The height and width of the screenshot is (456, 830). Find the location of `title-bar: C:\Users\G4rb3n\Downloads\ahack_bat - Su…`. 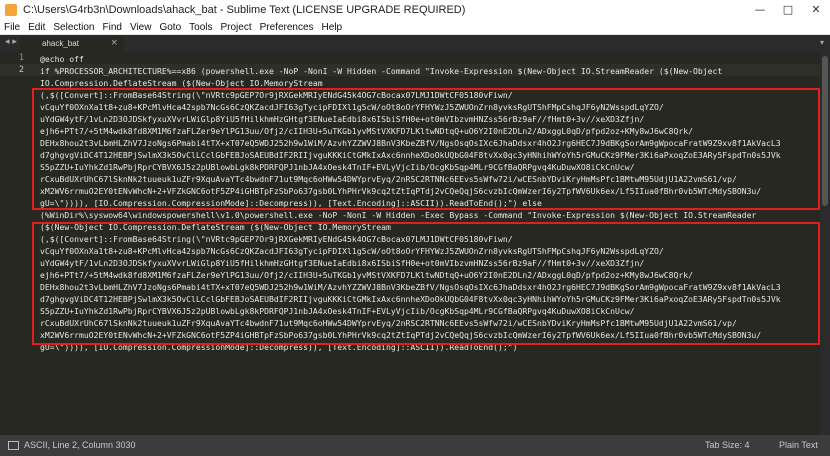

title-bar: C:\Users\G4rb3n\Downloads\ahack_bat - Su… is located at coordinates (415, 10).